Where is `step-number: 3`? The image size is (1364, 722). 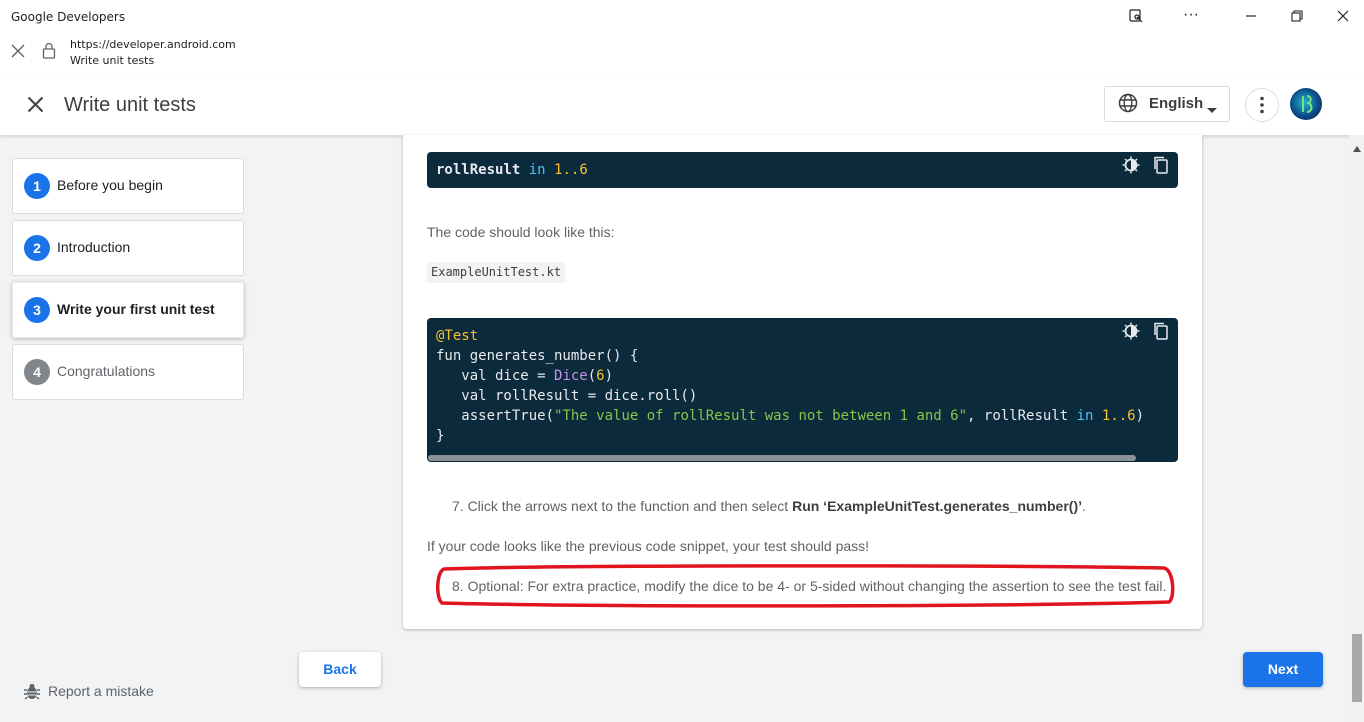 step-number: 3 is located at coordinates (37, 310).